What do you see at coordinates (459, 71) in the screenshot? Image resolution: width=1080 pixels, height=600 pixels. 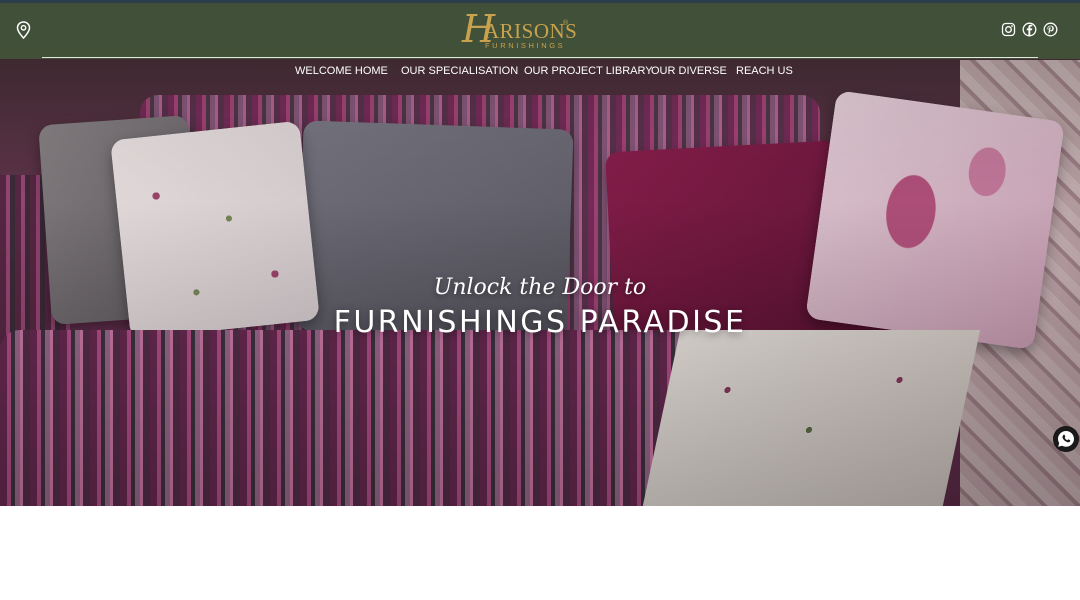 I see `nav-our-specialisation: OUR SPECIALISATION` at bounding box center [459, 71].